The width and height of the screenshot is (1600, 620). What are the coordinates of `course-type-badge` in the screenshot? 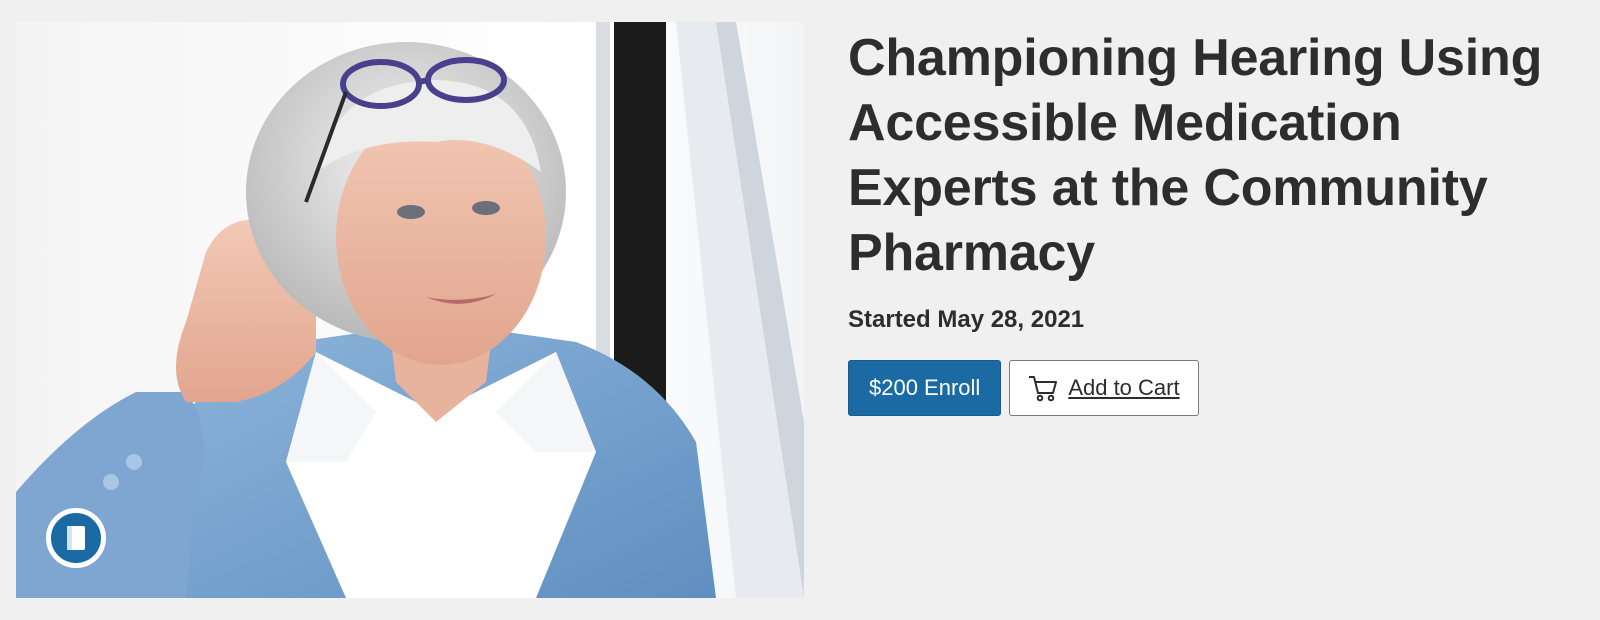 It's located at (76, 538).